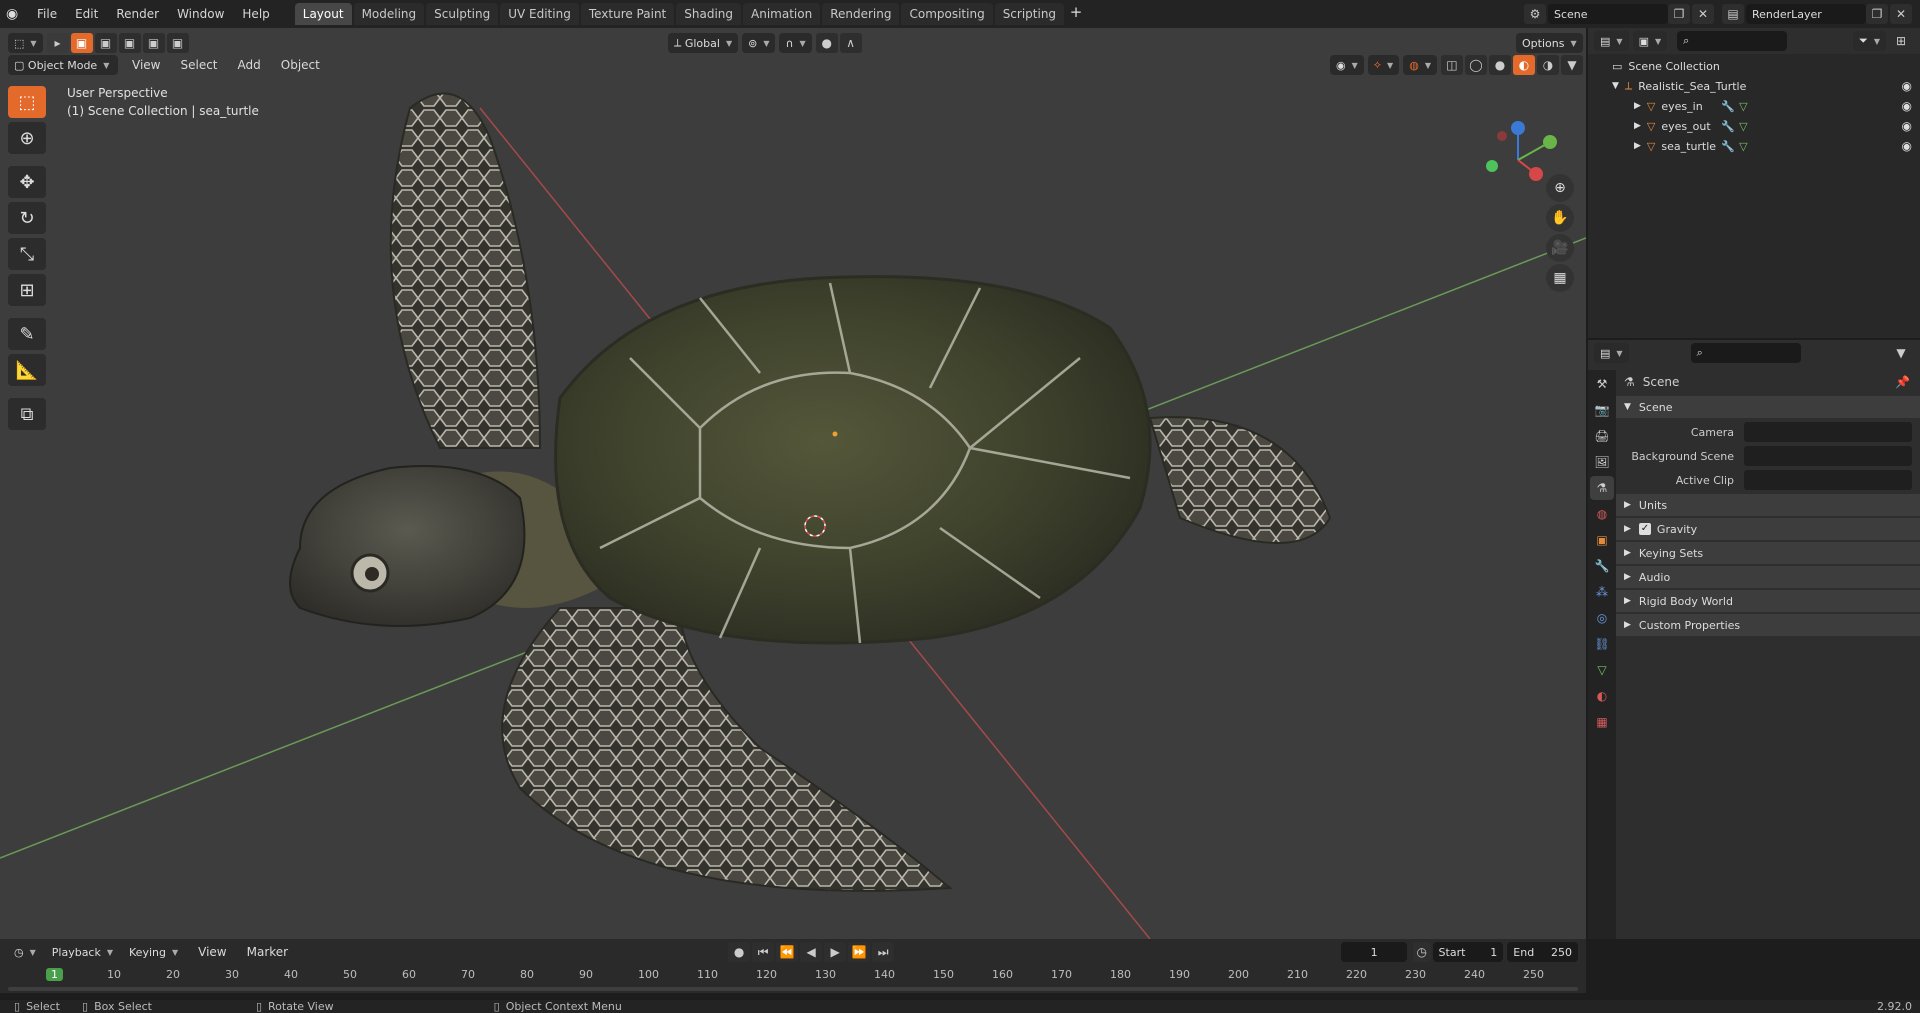 The image size is (1920, 1013). What do you see at coordinates (462, 14) in the screenshot?
I see `tab-sculpting: Sculpting` at bounding box center [462, 14].